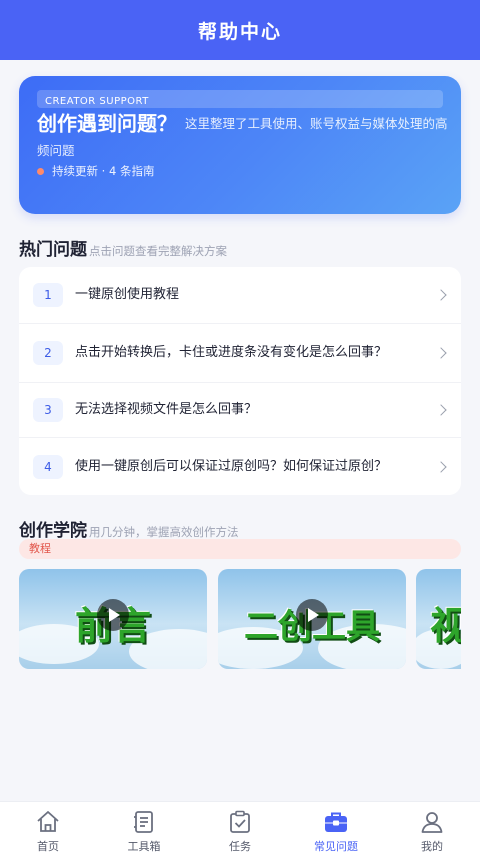 Image resolution: width=480 pixels, height=854 pixels. I want to click on academy-section-title: 创作学院, so click(53, 531).